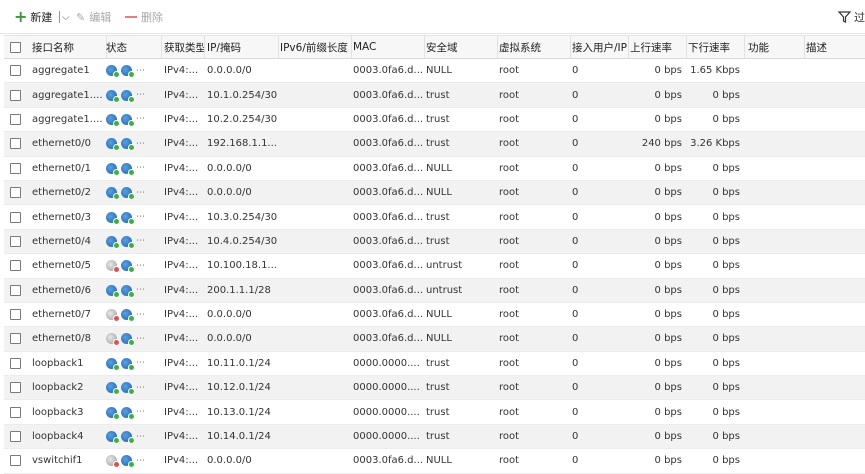  Describe the element at coordinates (67, 143) in the screenshot. I see `interface-name: ethernet0/0` at that location.